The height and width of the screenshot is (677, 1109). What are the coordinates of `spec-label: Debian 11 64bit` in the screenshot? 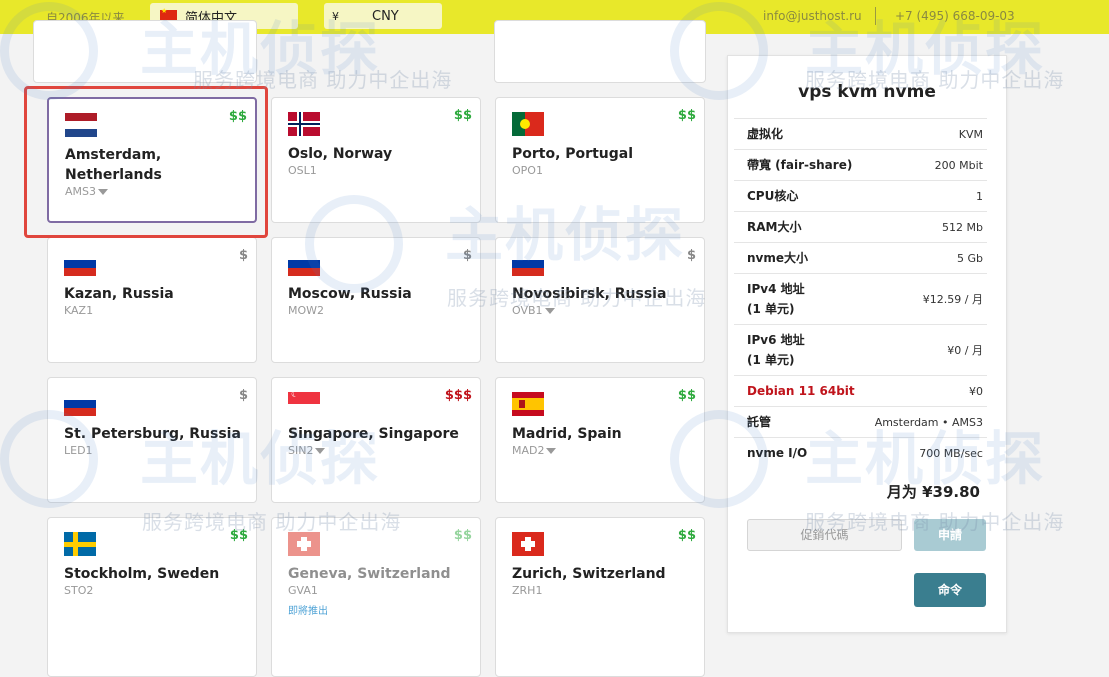 It's located at (801, 391).